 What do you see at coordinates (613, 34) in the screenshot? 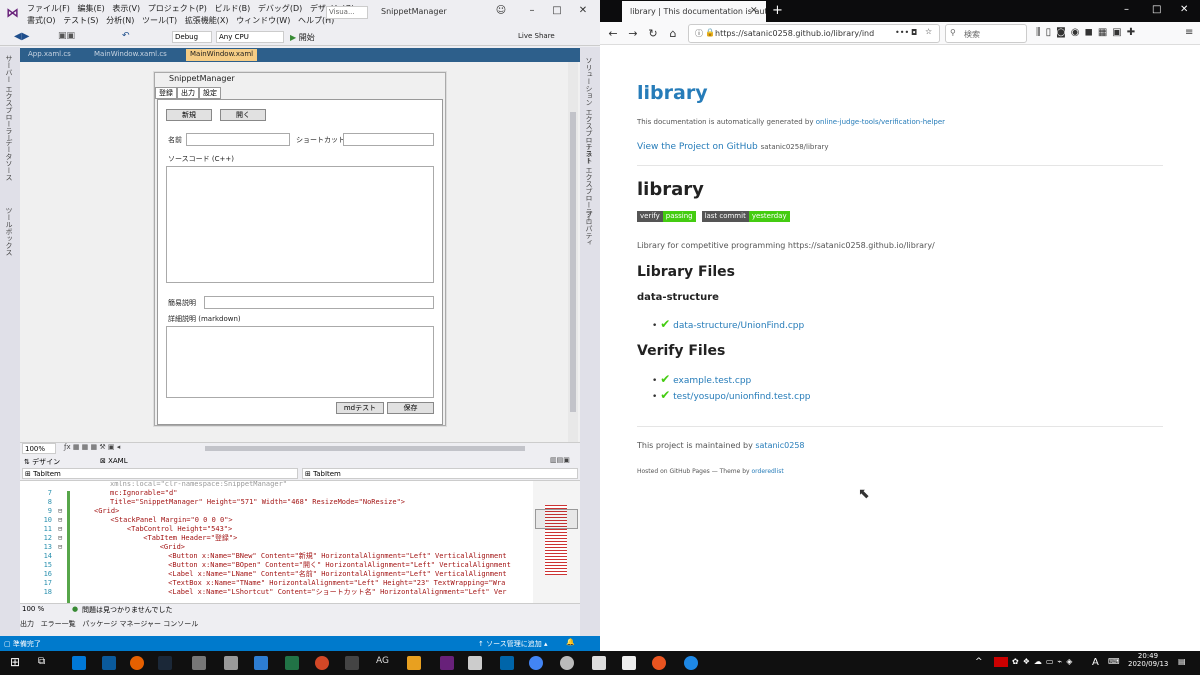
I see `back-icon: ←` at bounding box center [613, 34].